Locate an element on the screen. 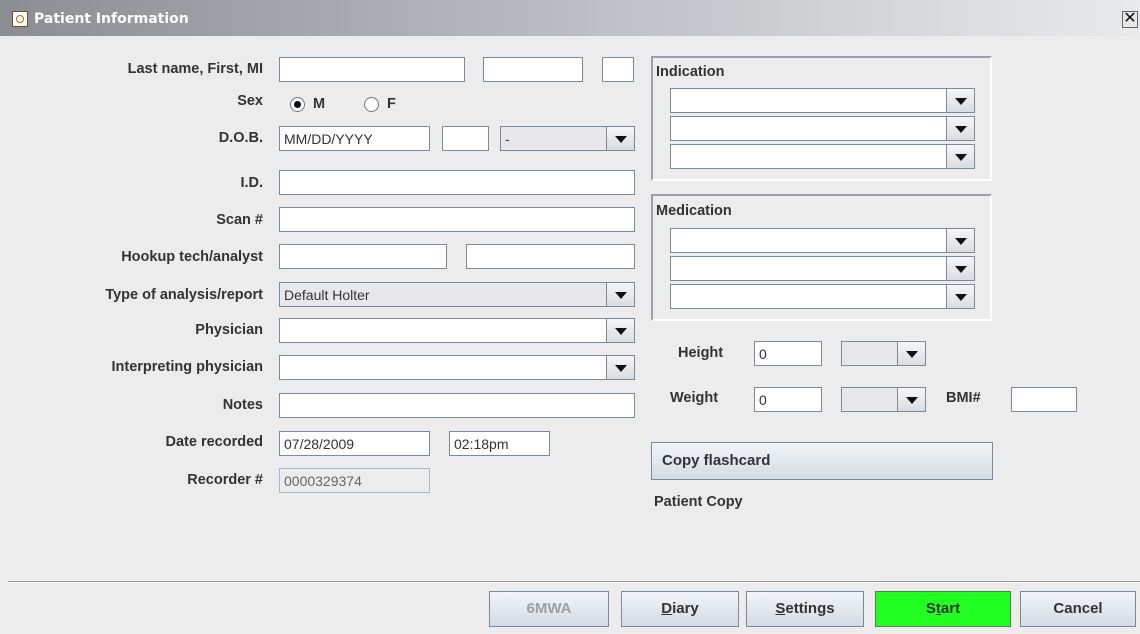 This screenshot has width=1140, height=634. analysis-value: Default Holter is located at coordinates (327, 295).